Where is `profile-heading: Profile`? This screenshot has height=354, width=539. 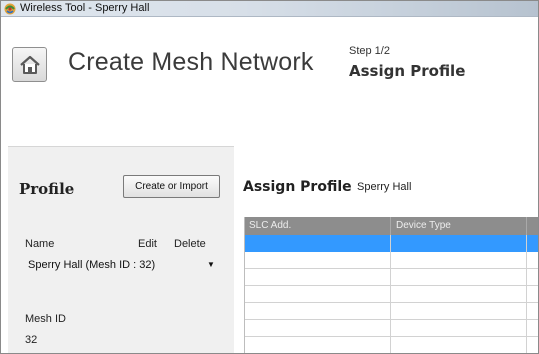 profile-heading: Profile is located at coordinates (47, 189).